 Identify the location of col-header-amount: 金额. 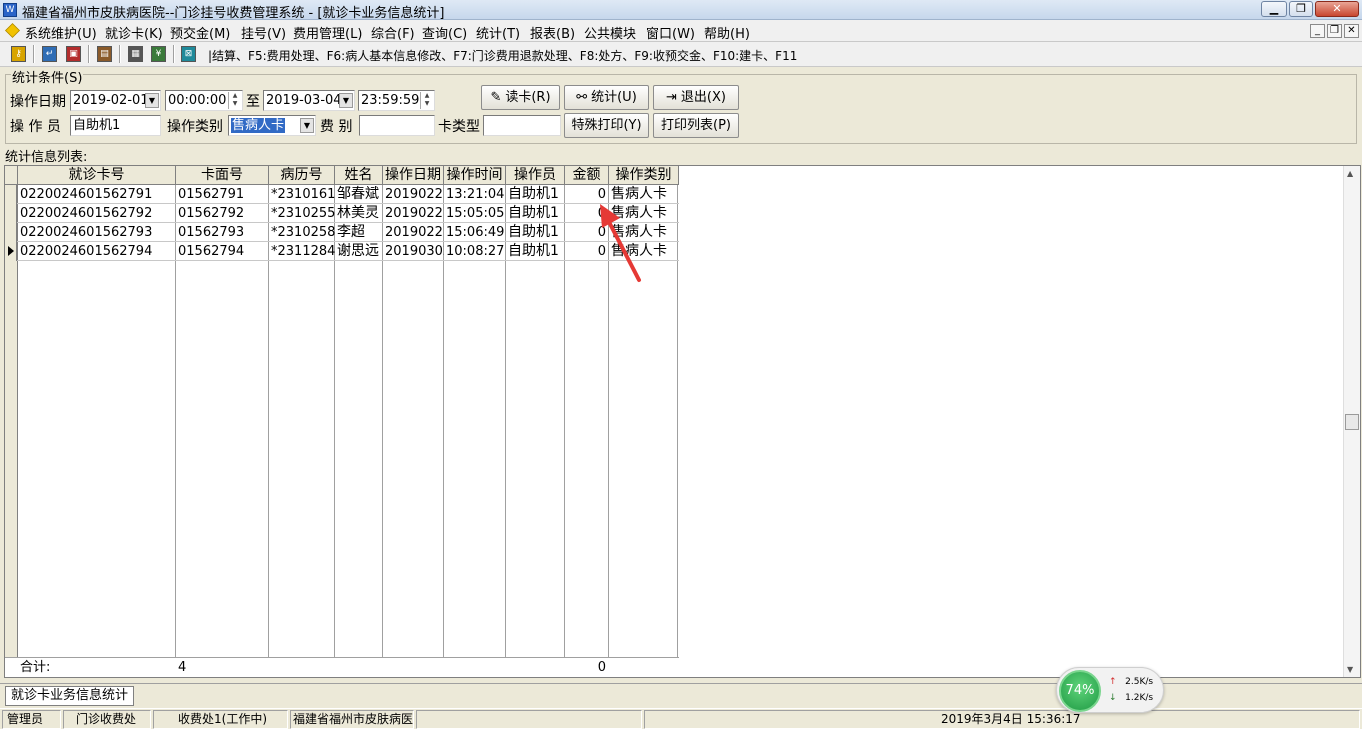
(587, 175).